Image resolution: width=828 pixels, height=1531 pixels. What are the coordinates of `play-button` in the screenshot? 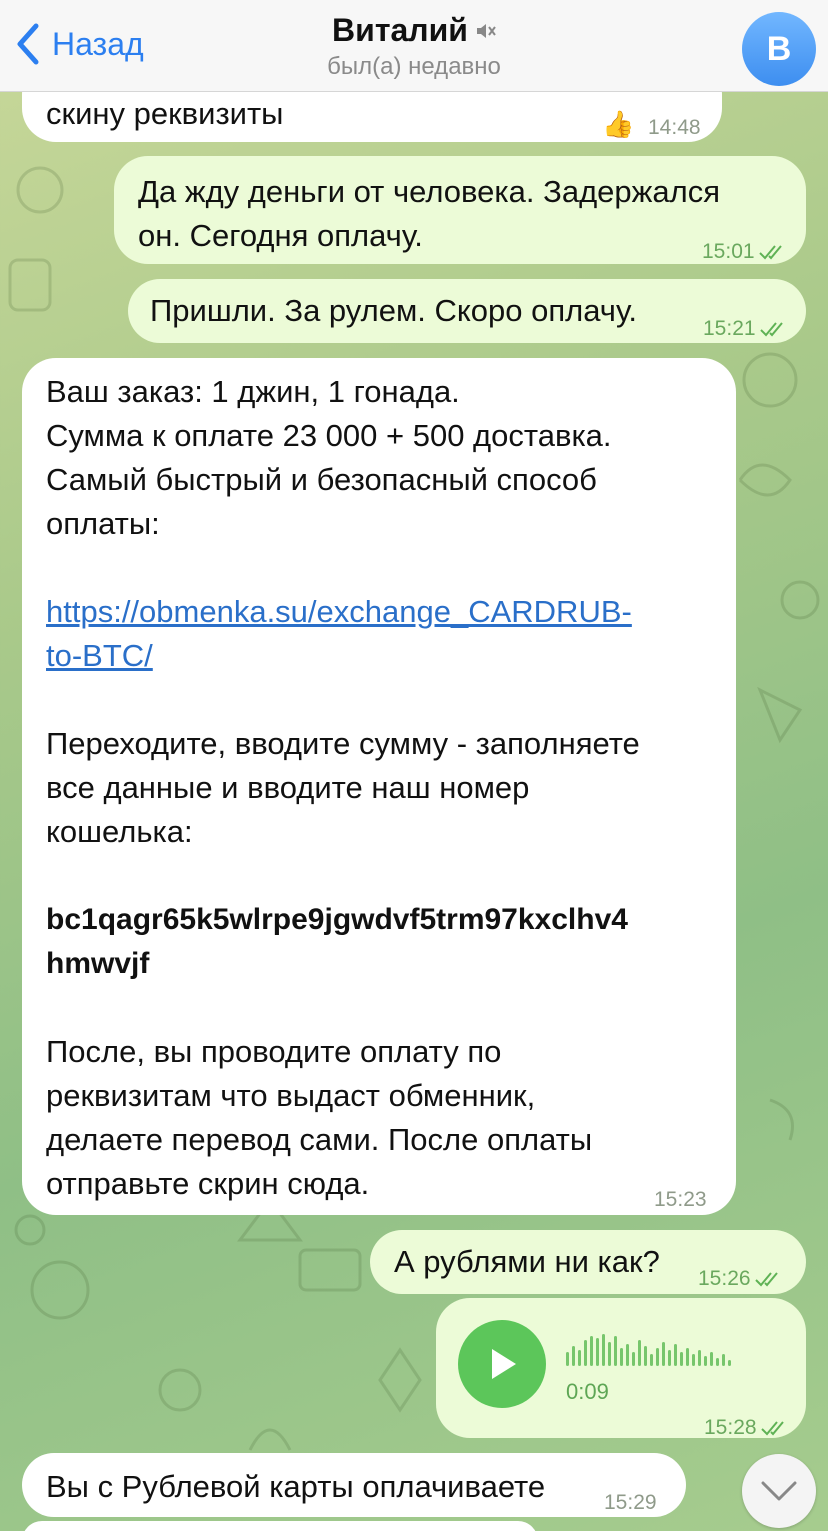 It's located at (502, 1364).